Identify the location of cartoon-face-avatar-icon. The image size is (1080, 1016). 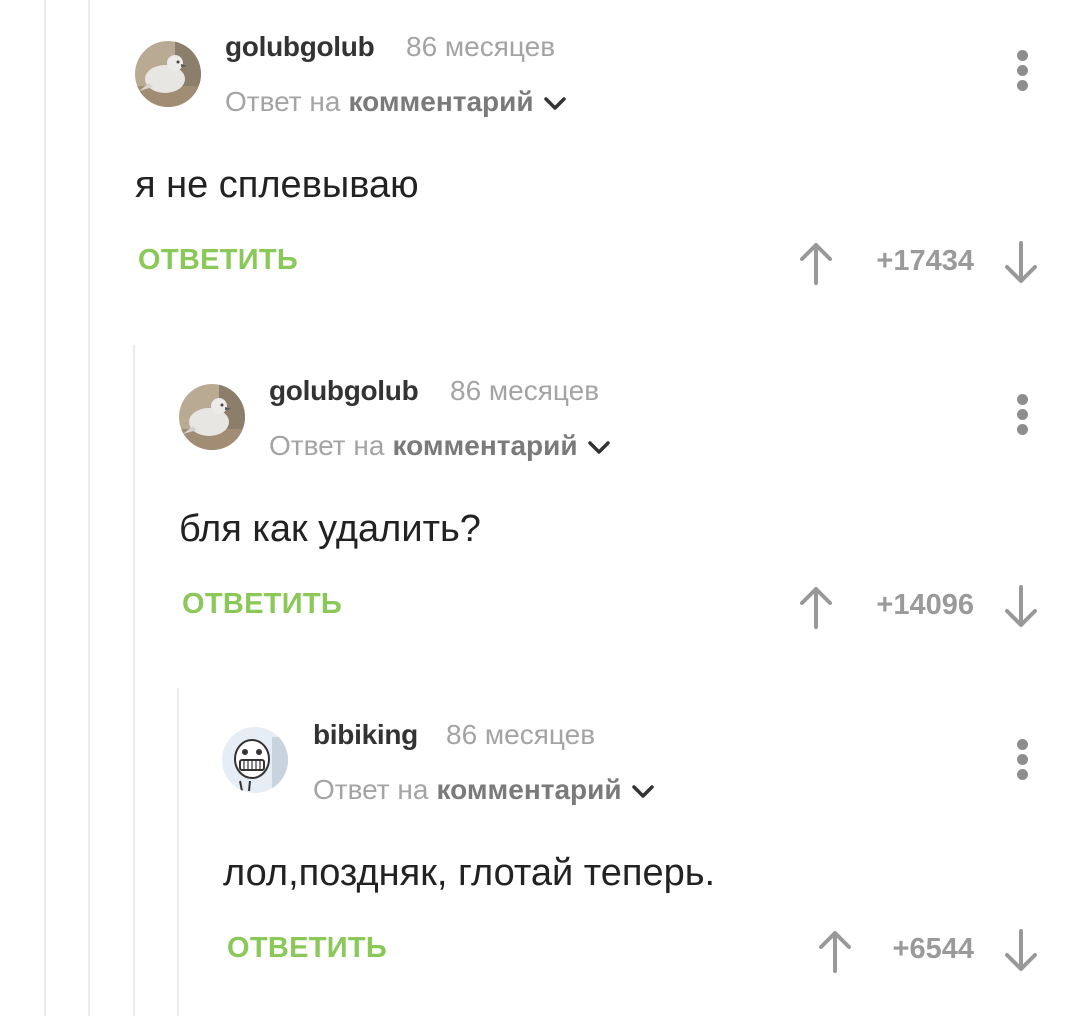
(255, 760).